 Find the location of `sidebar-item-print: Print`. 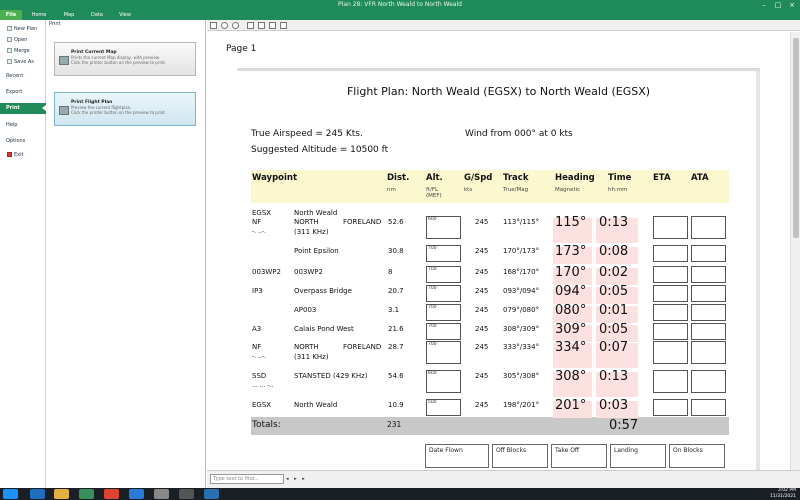

sidebar-item-print: Print is located at coordinates (23, 108).